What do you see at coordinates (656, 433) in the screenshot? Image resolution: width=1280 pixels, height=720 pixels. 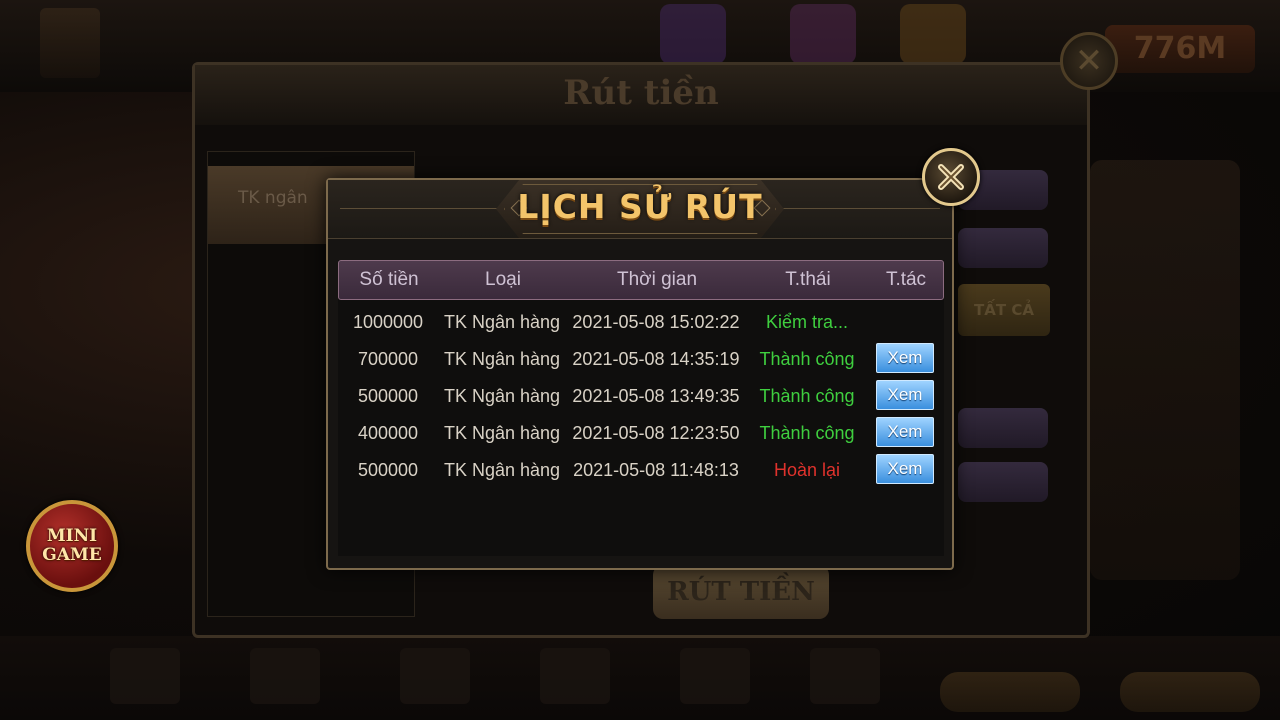 I see `cell-time: 2021-05-08 12:23:50` at bounding box center [656, 433].